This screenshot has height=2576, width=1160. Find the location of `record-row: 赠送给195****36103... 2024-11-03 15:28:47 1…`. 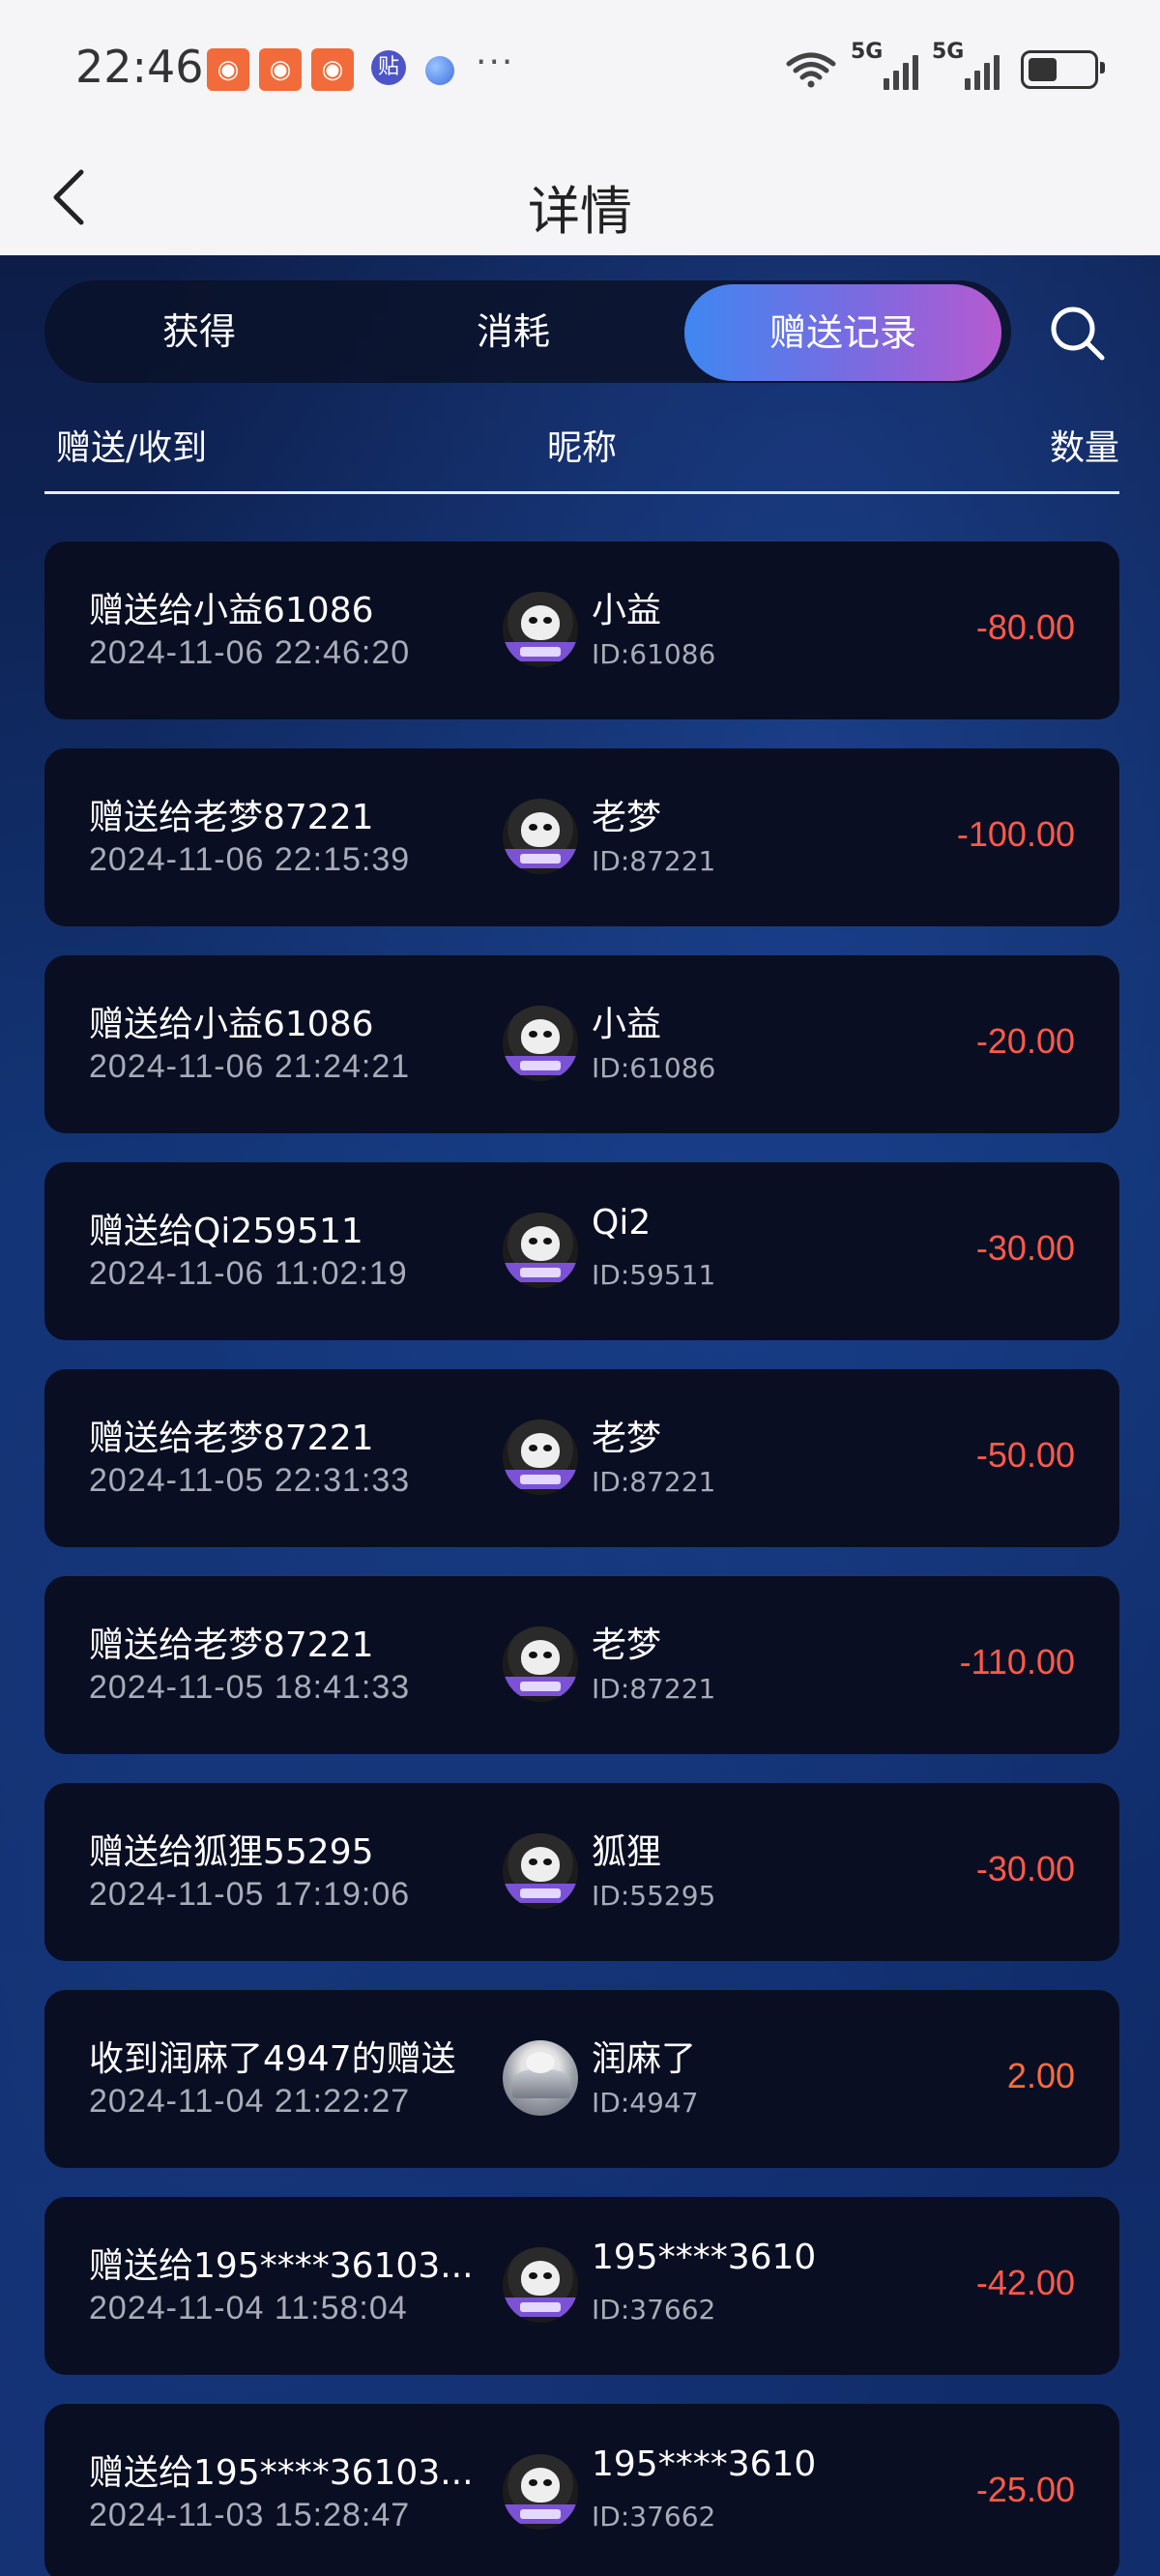

record-row: 赠送给195****36103... 2024-11-03 15:28:47 1… is located at coordinates (581, 2490).